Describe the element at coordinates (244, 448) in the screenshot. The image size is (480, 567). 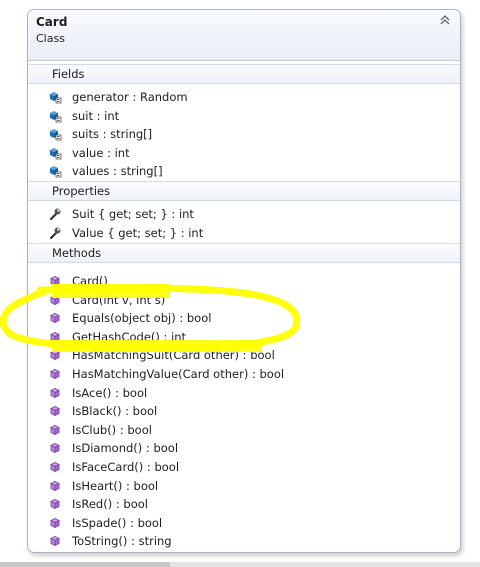
I see `method-row: IsDiamond() : bool` at that location.